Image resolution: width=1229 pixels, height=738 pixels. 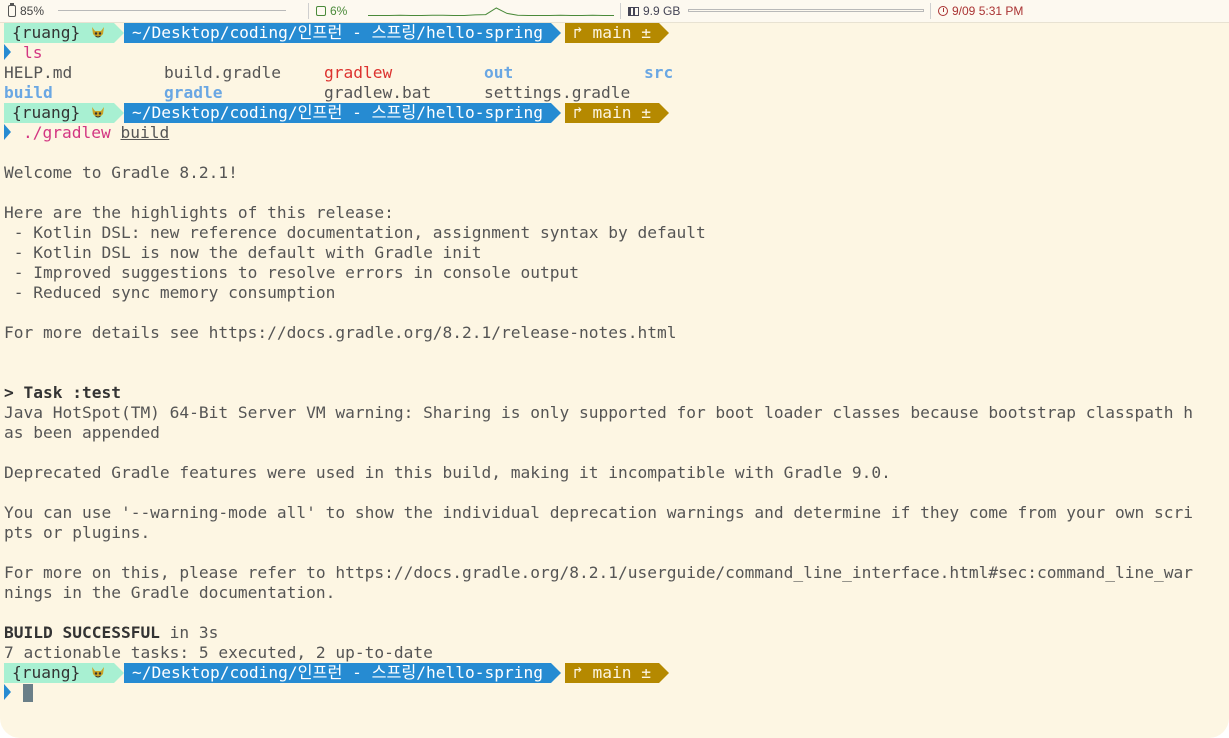 I want to click on battery-bar, so click(x=172, y=10).